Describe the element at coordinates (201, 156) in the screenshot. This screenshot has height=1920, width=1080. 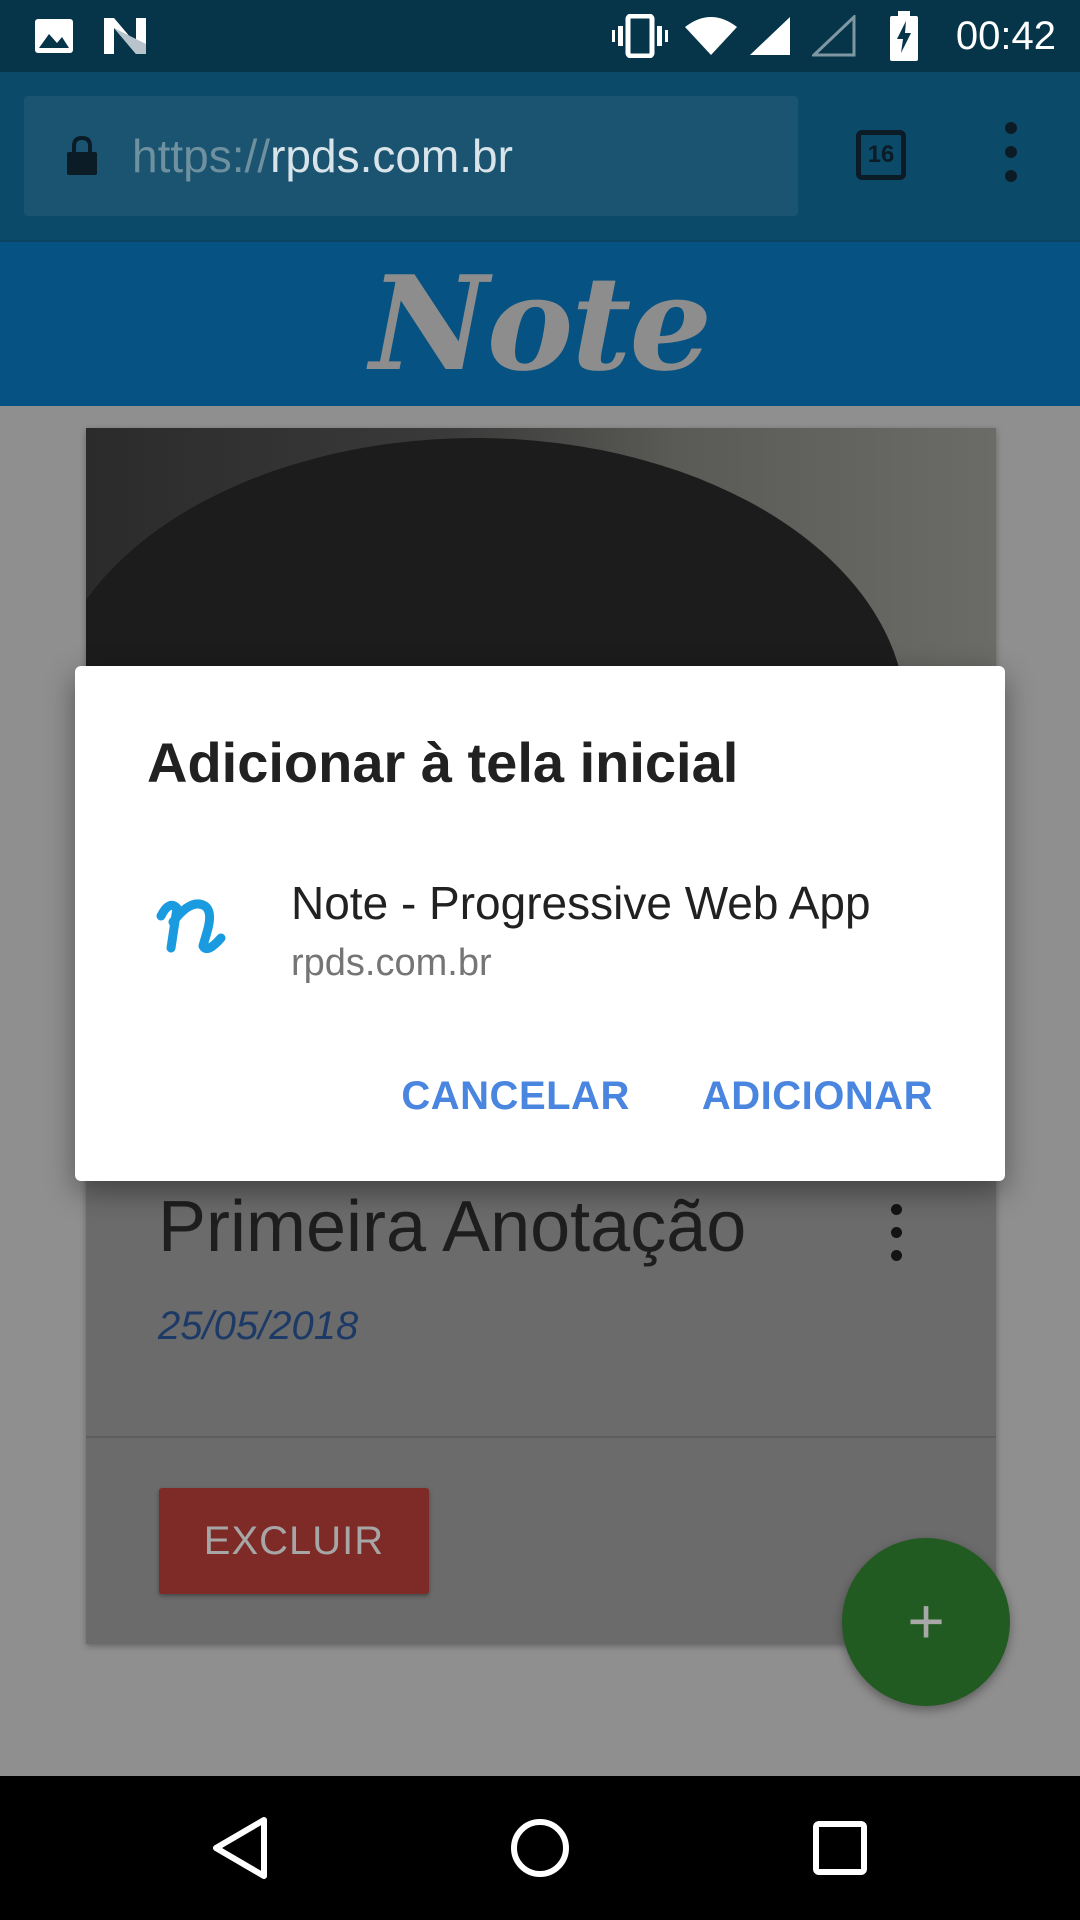
I see `url-scheme: https://` at that location.